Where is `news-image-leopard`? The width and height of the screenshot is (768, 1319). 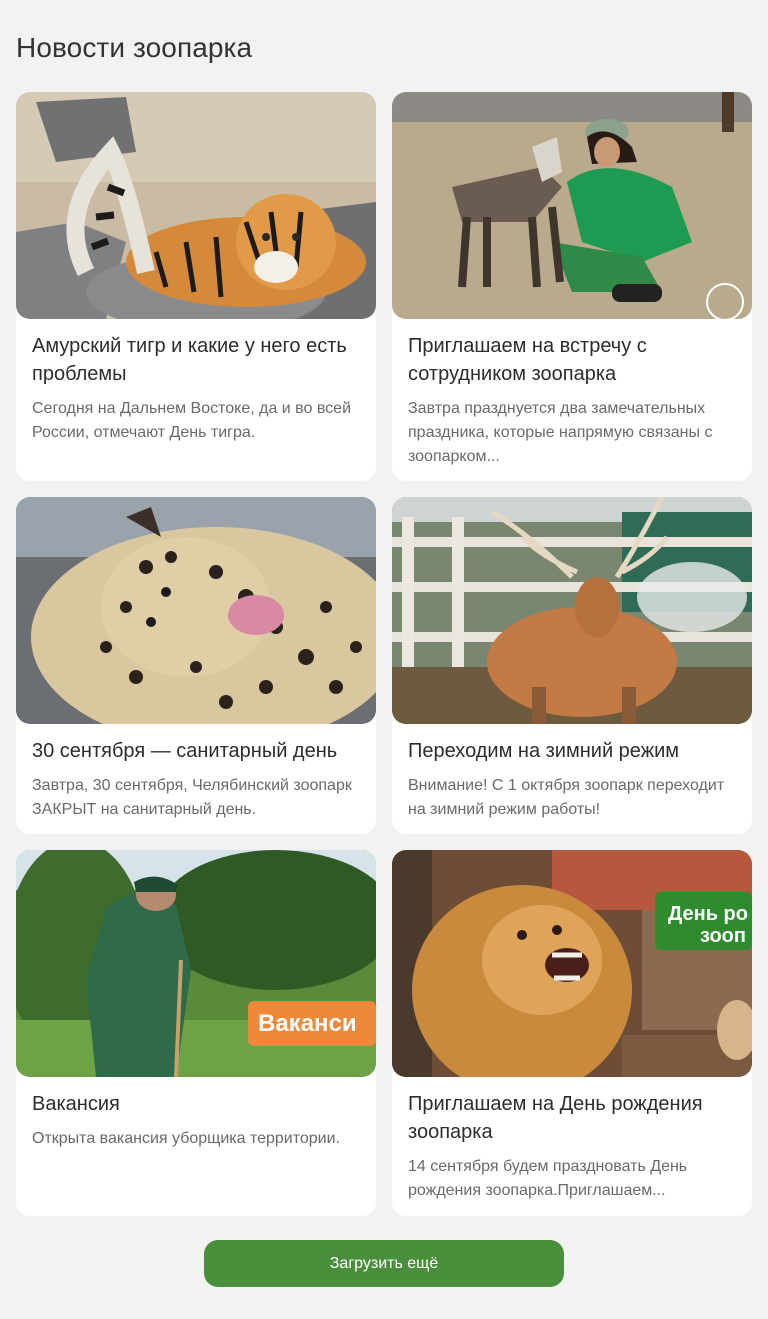 news-image-leopard is located at coordinates (196, 610).